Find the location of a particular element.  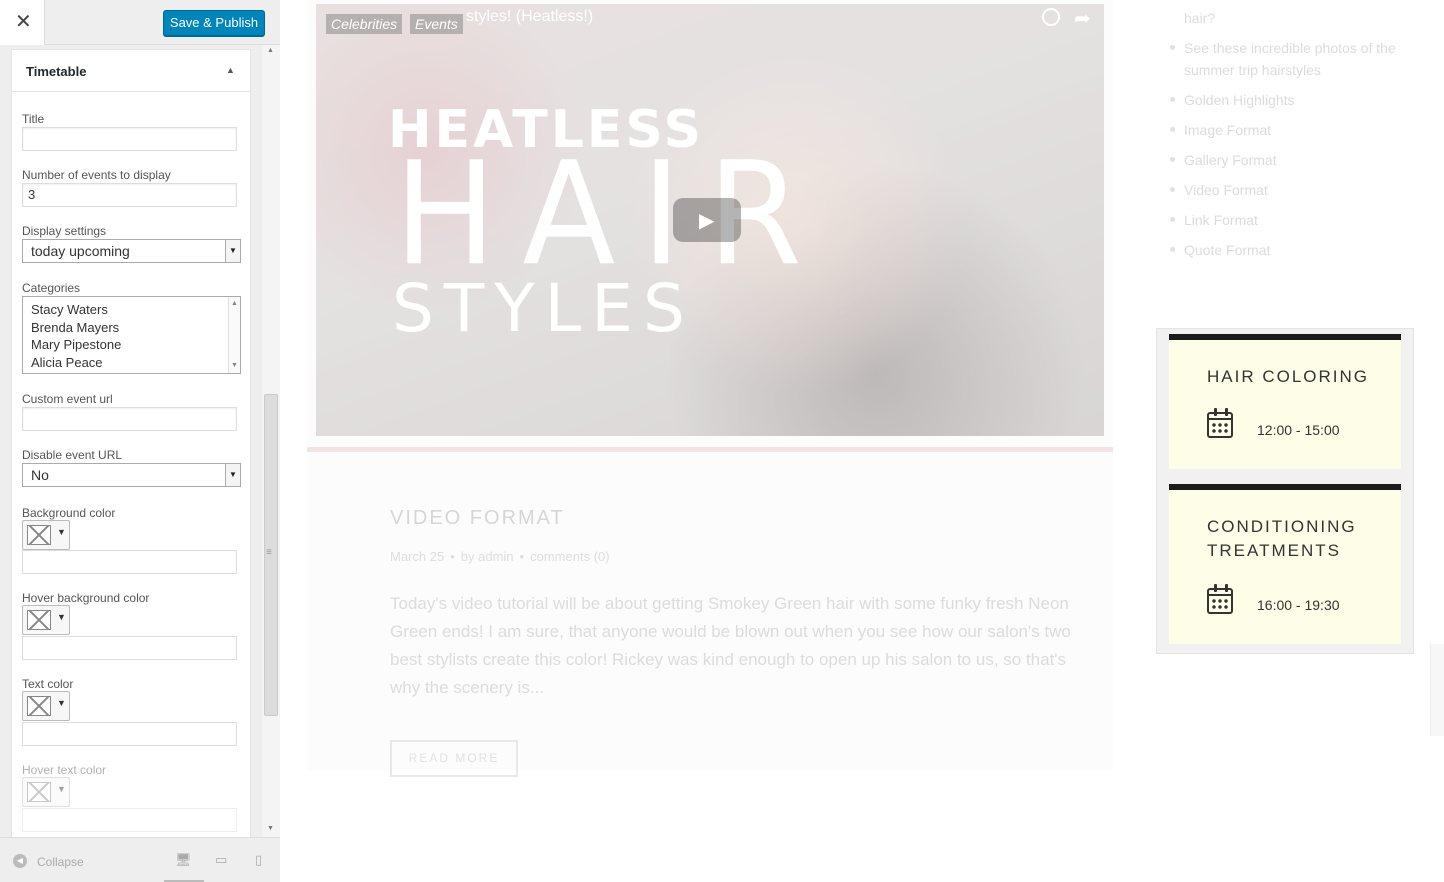

list-item: Quote Format is located at coordinates (1227, 250).